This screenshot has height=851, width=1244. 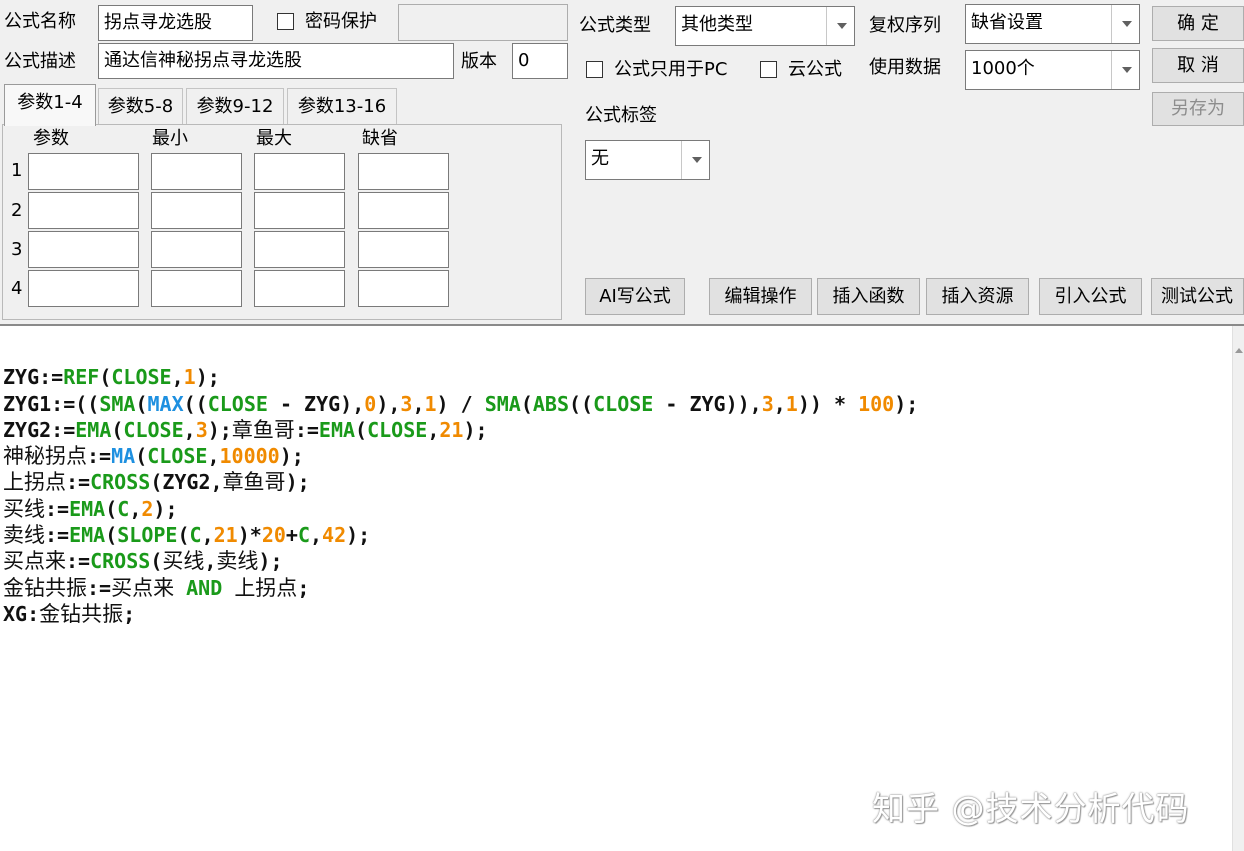 What do you see at coordinates (156, 587) in the screenshot?
I see `code-line: 金钻共振:=买点来 AND 上拐点;` at bounding box center [156, 587].